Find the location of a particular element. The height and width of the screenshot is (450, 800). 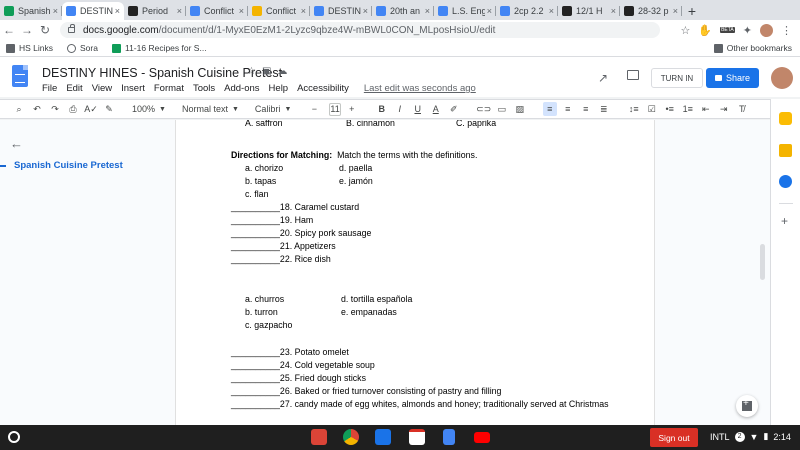

get-addons-icon: + is located at coordinates (784, 221).